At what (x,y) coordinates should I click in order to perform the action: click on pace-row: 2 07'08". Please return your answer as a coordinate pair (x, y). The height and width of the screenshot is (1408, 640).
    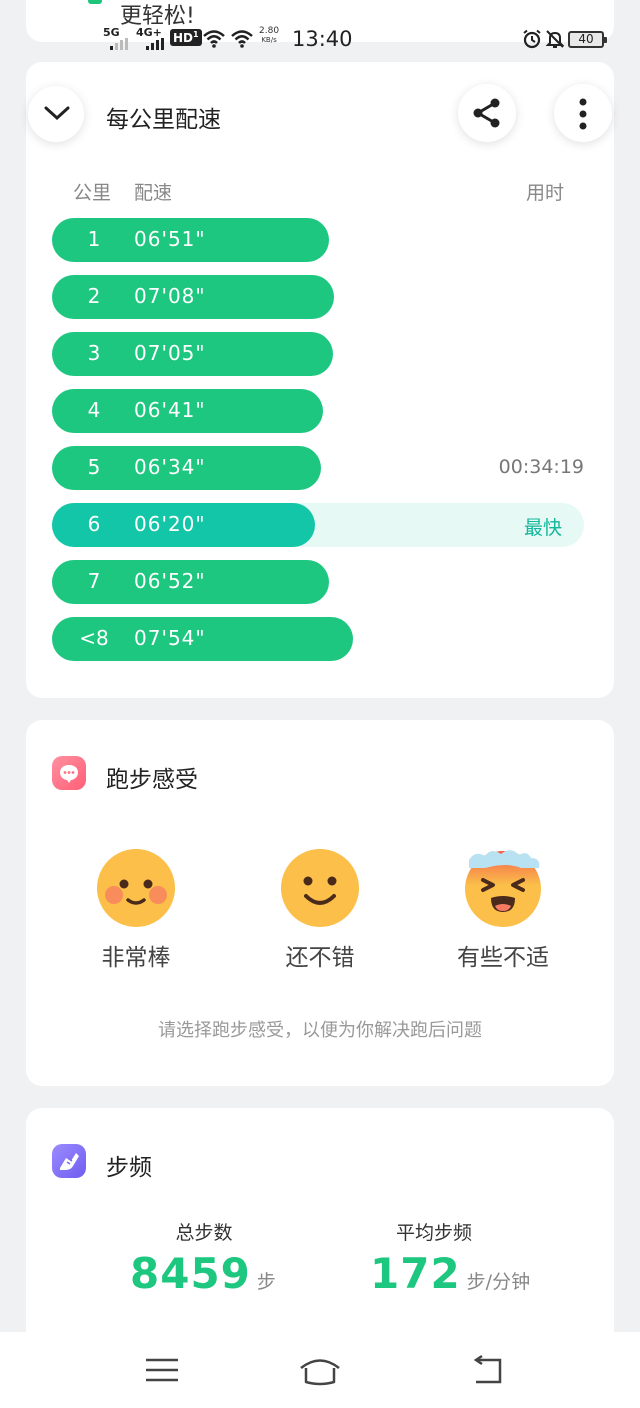
    Looking at the image, I should click on (318, 297).